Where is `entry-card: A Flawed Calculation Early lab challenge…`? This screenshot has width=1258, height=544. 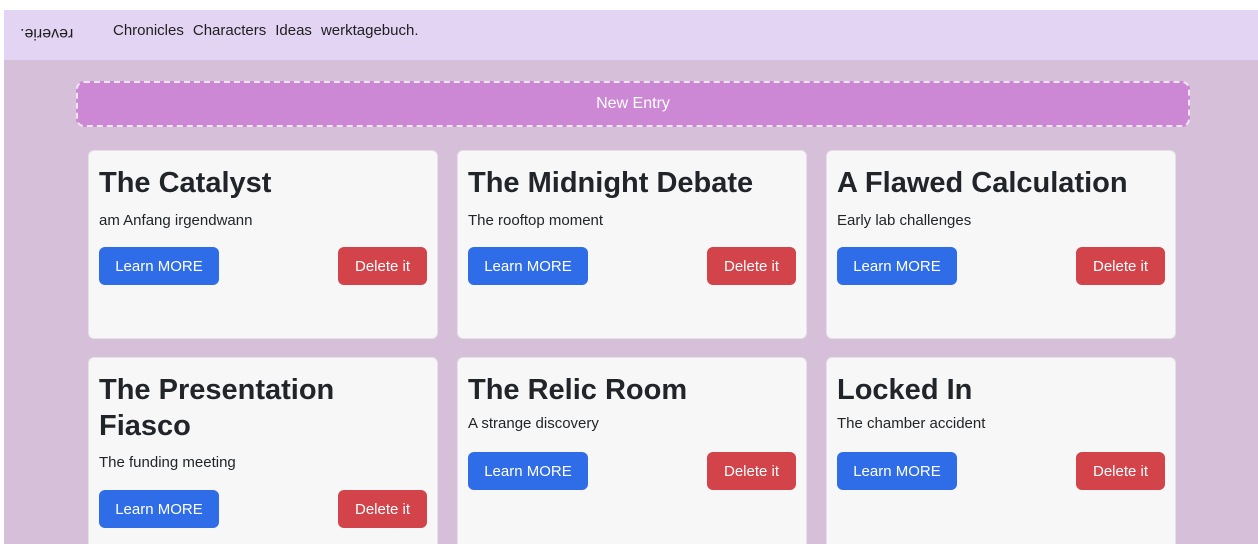
entry-card: A Flawed Calculation Early lab challenge… is located at coordinates (1001, 244).